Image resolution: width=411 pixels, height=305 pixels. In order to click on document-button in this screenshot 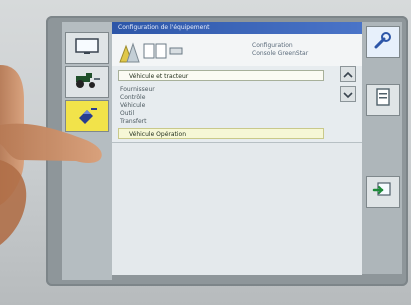, I will do `click(383, 100)`.